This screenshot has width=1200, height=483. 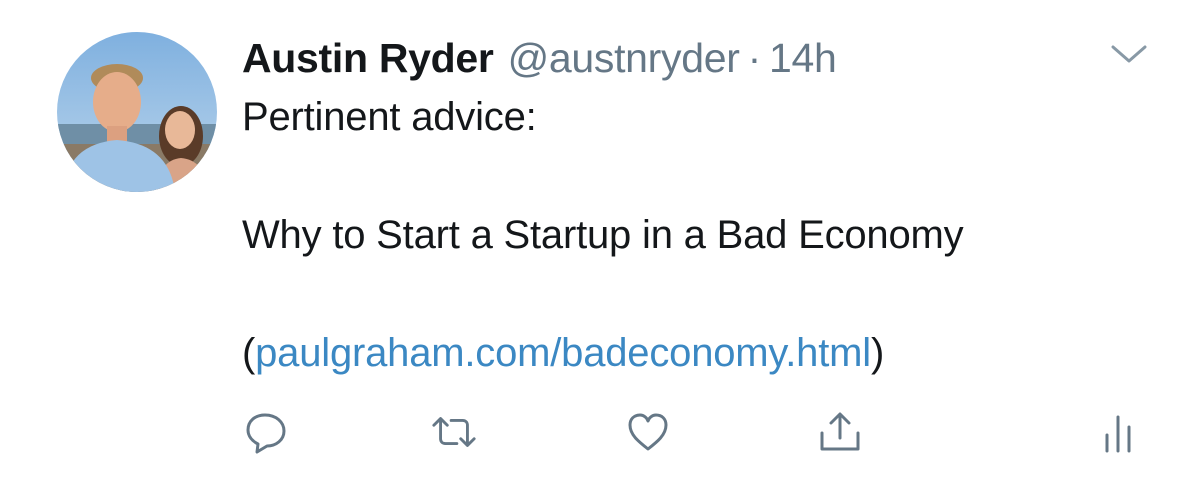 I want to click on tweet-text-line: Why to Start a Startup in a Bad Economy, so click(x=603, y=235).